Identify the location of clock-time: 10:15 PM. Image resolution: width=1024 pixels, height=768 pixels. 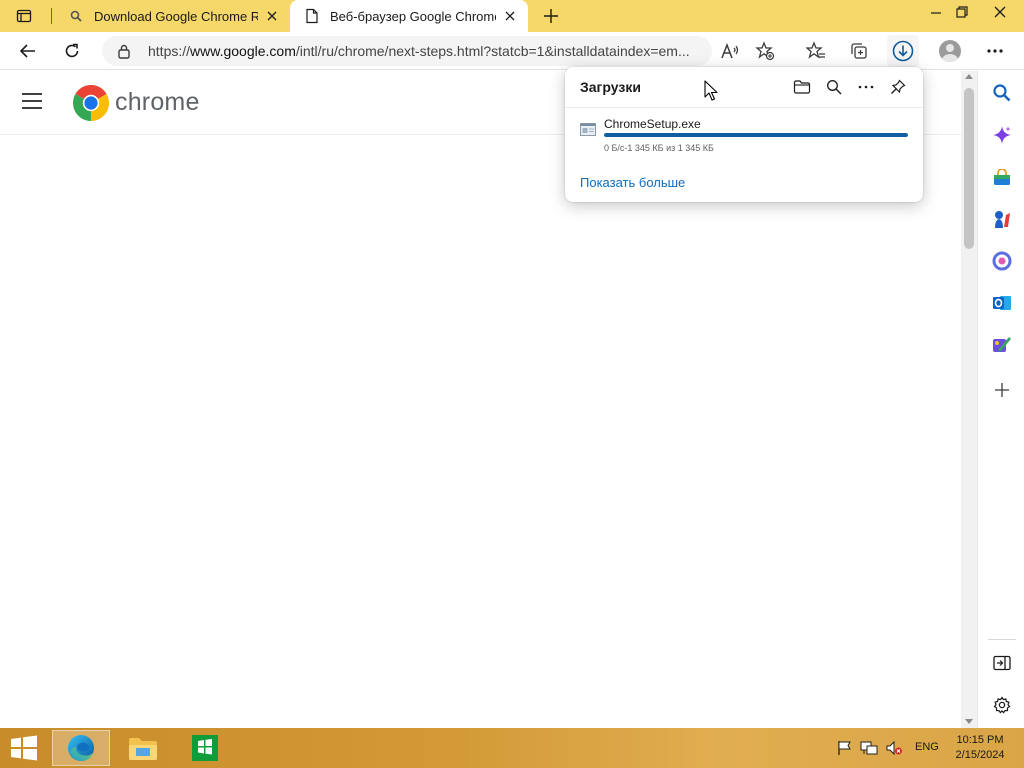
(980, 740).